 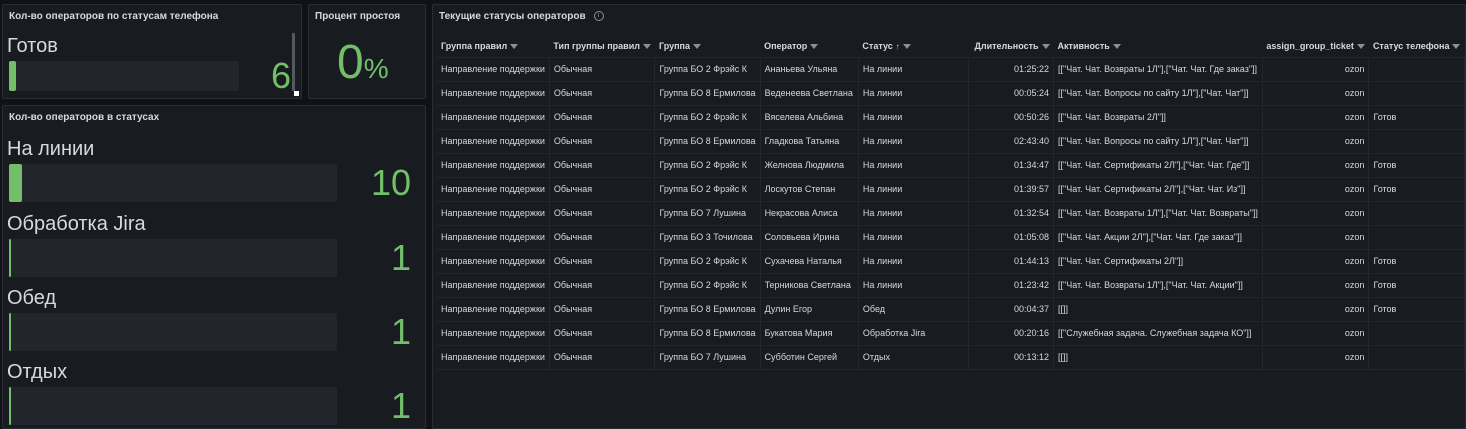 I want to click on cell-activity: [["Чат. Чат. Возвраты 2Л"]], so click(x=1158, y=117).